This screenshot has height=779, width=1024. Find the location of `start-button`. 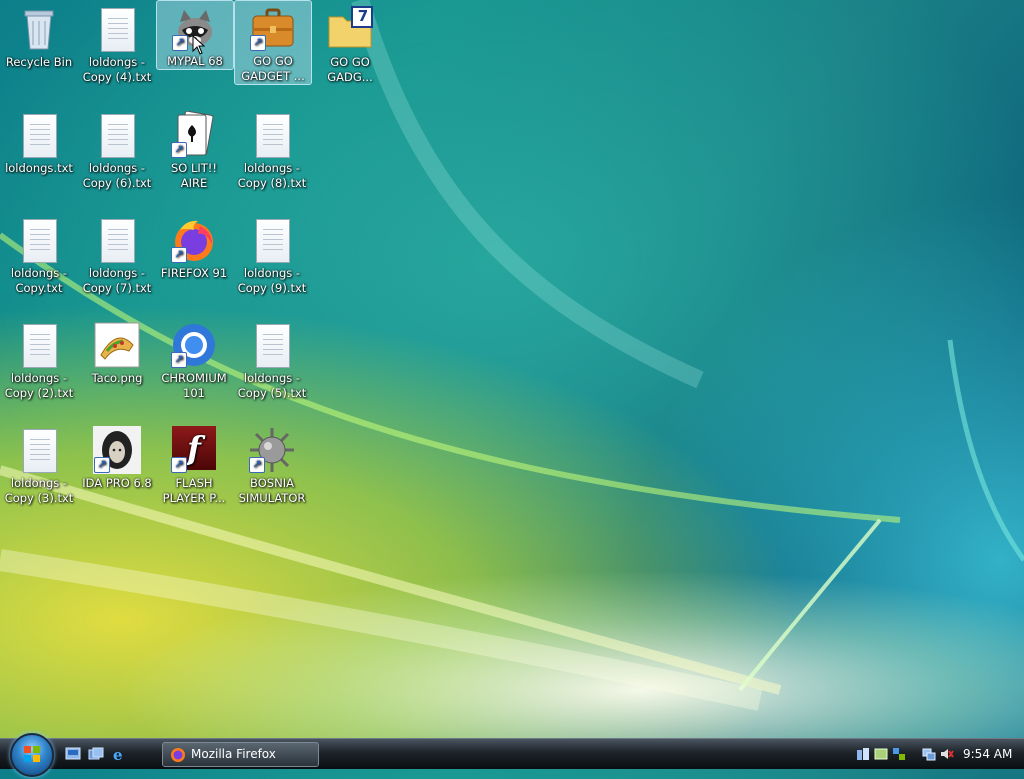

start-button is located at coordinates (32, 755).